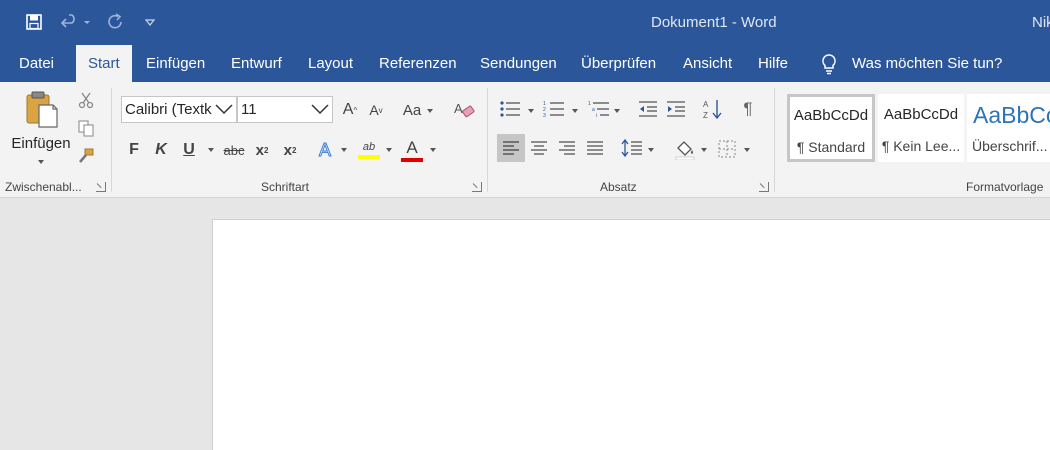  I want to click on customize-icon, so click(150, 22).